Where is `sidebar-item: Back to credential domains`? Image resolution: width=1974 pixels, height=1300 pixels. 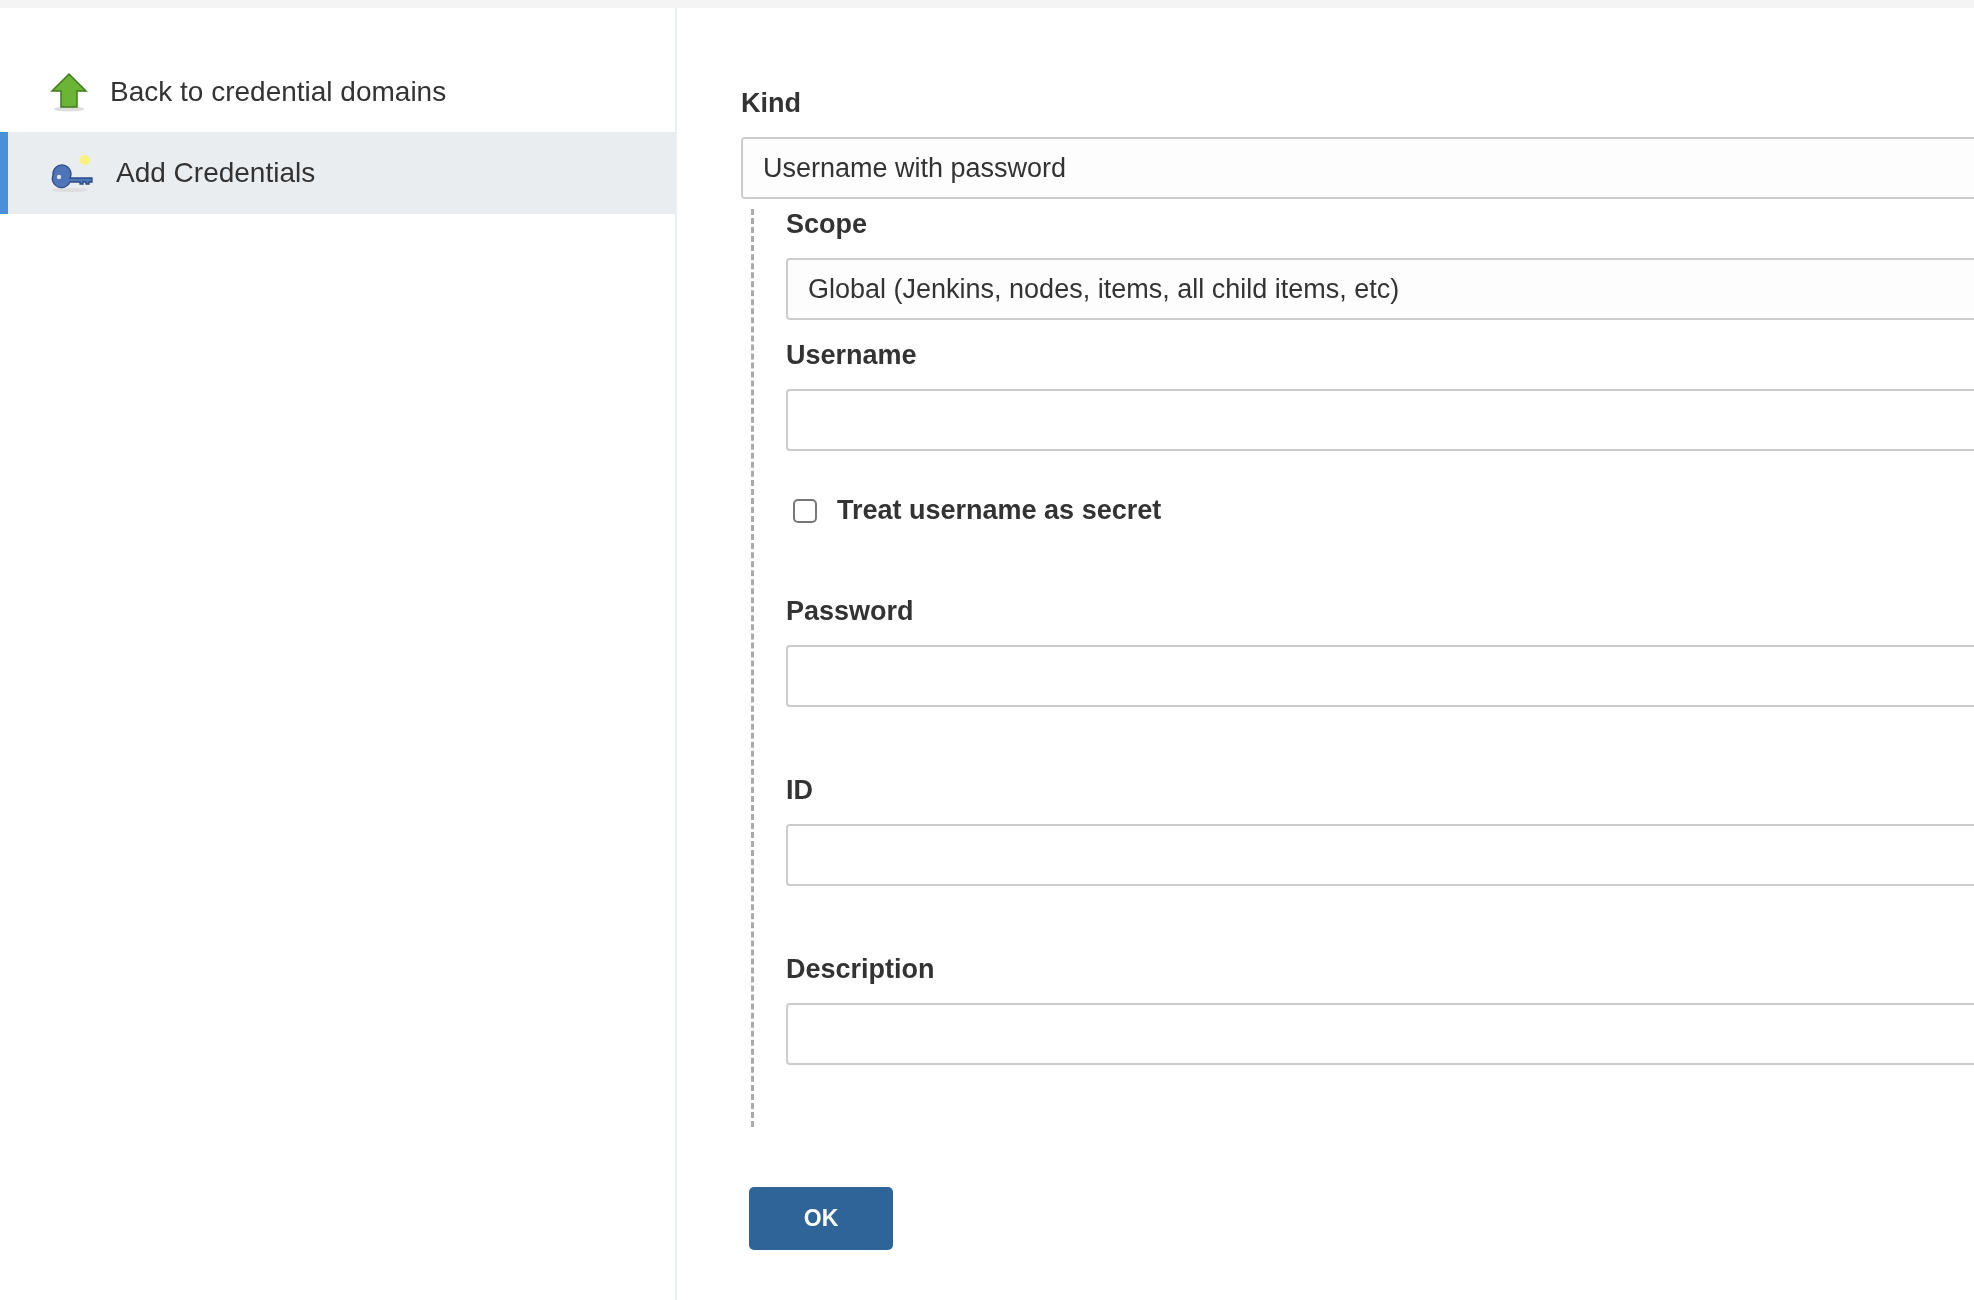 sidebar-item: Back to credential domains is located at coordinates (337, 92).